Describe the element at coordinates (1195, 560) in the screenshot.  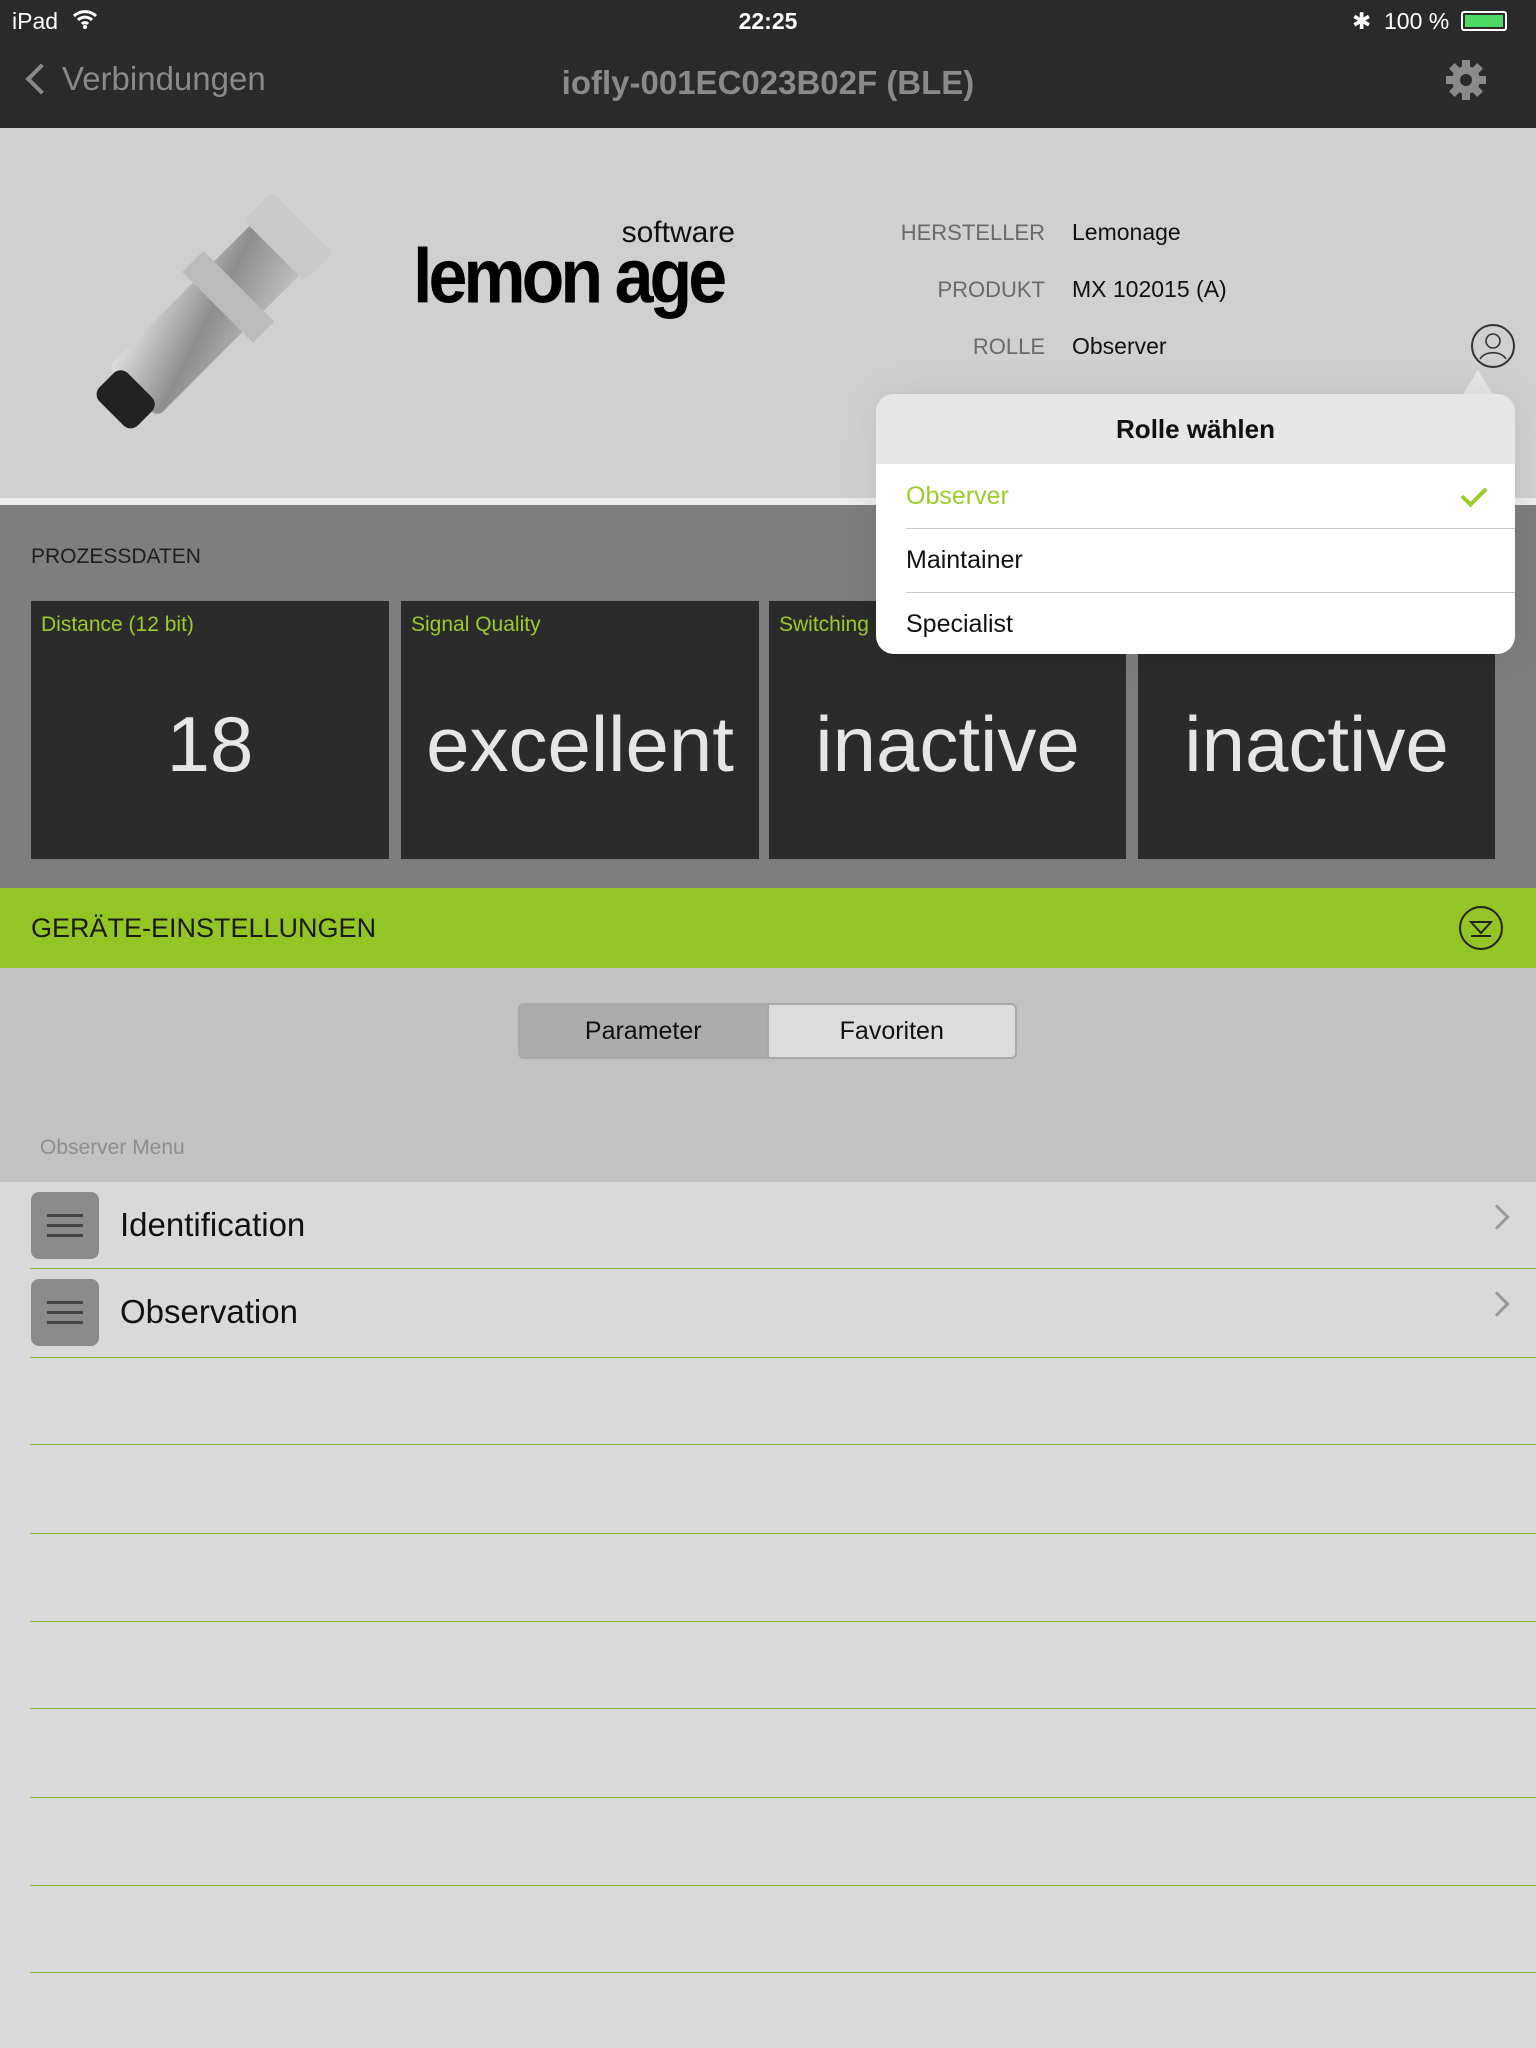
I see `role-option-maintainer: Maintainer` at that location.